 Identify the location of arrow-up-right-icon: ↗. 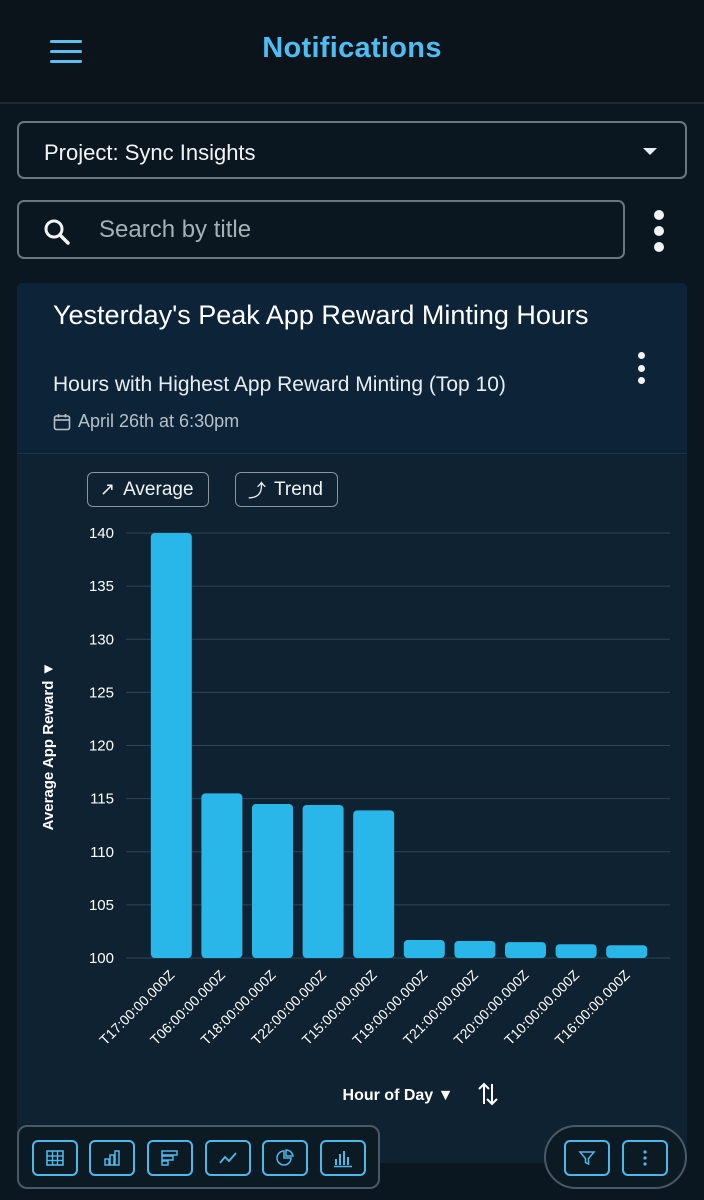
(108, 489).